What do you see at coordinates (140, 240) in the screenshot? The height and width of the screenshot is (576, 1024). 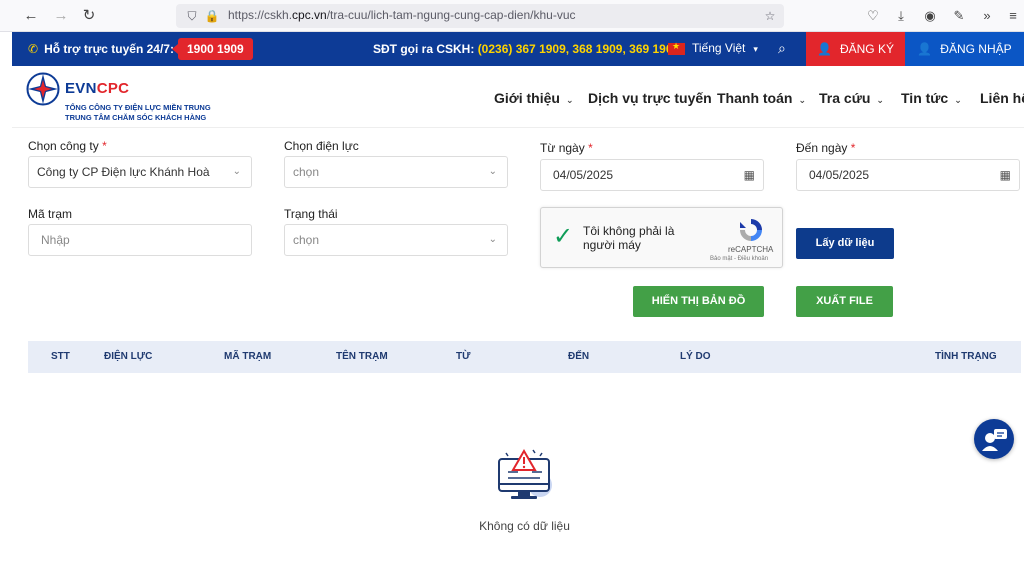 I see `station-input: Nhập` at bounding box center [140, 240].